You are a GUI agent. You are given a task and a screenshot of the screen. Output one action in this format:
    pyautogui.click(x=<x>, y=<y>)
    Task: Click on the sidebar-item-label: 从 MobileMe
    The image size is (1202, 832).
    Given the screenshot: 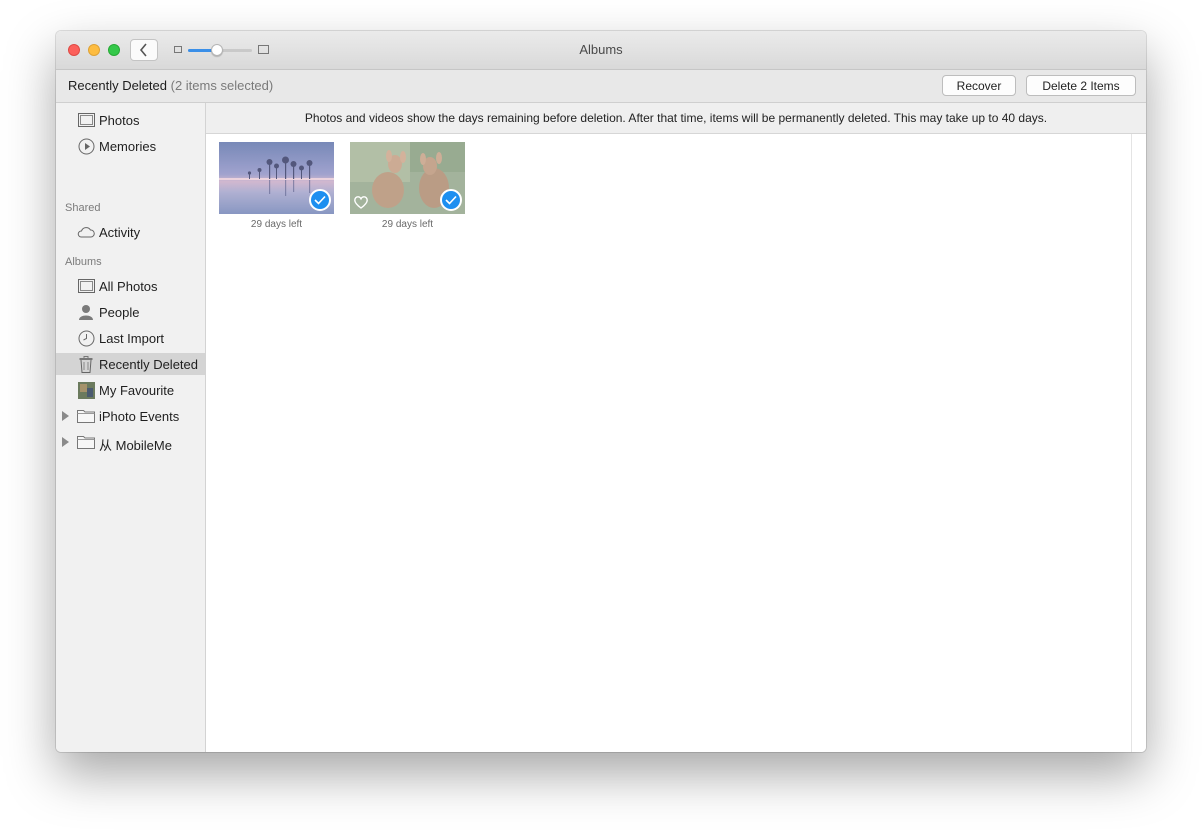 What is the action you would take?
    pyautogui.click(x=135, y=445)
    